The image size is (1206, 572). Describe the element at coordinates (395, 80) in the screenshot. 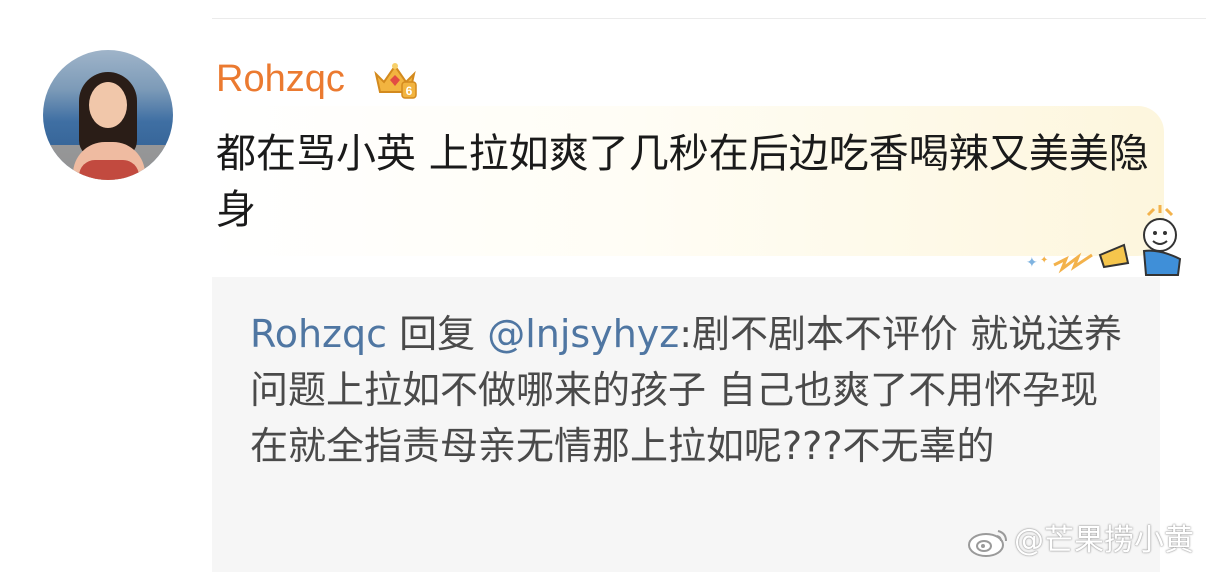

I see `crown-badge-icon: 6` at that location.